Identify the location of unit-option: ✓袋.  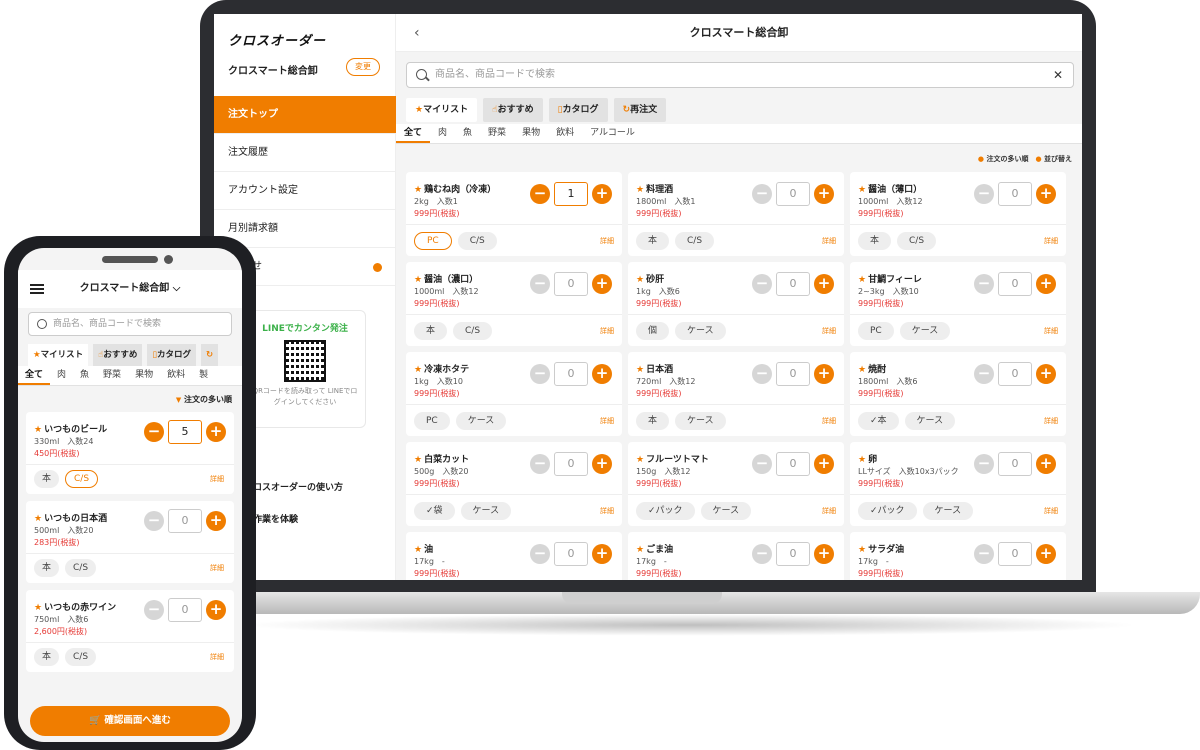
(434, 511).